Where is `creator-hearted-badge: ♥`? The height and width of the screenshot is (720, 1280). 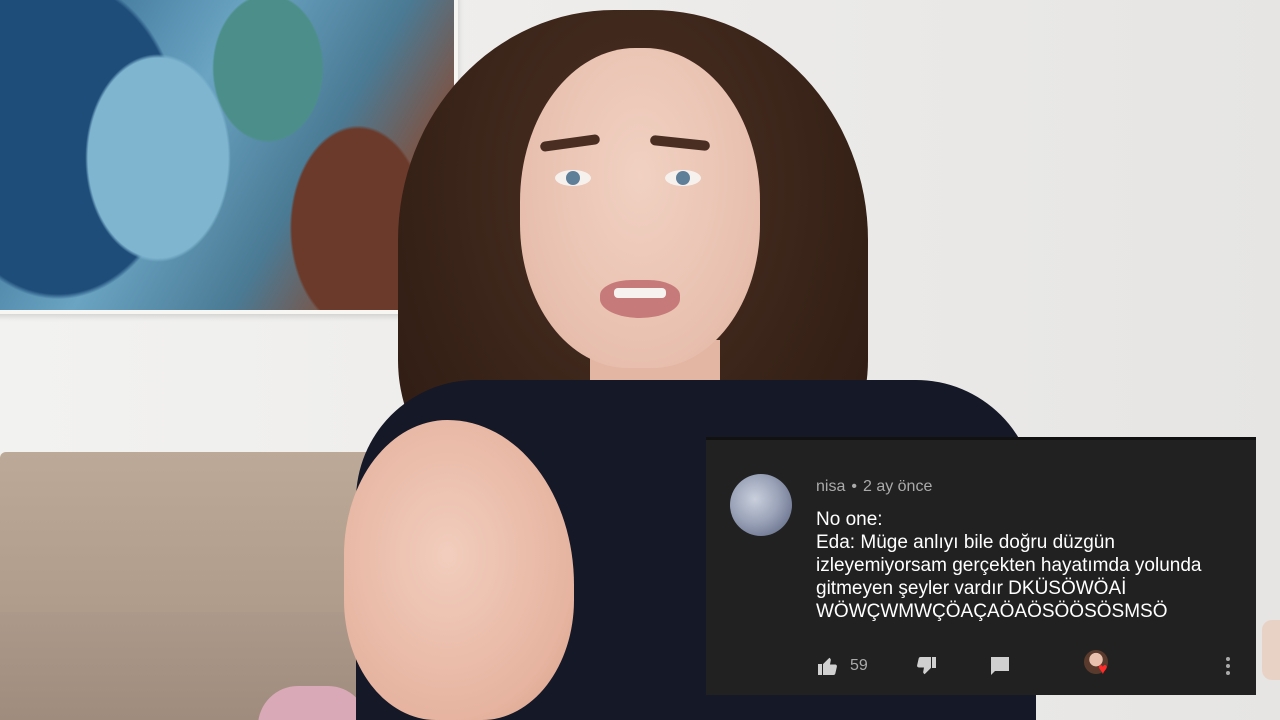
creator-hearted-badge: ♥ is located at coordinates (1099, 665).